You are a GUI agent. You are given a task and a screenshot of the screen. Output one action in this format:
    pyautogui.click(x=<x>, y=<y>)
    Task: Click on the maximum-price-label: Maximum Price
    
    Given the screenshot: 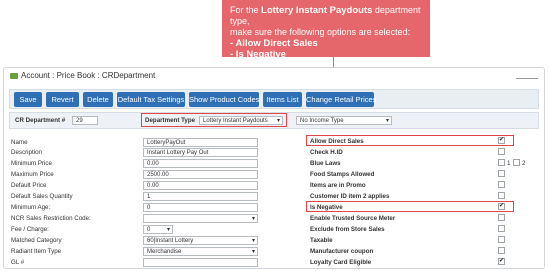 What is the action you would take?
    pyautogui.click(x=32, y=174)
    